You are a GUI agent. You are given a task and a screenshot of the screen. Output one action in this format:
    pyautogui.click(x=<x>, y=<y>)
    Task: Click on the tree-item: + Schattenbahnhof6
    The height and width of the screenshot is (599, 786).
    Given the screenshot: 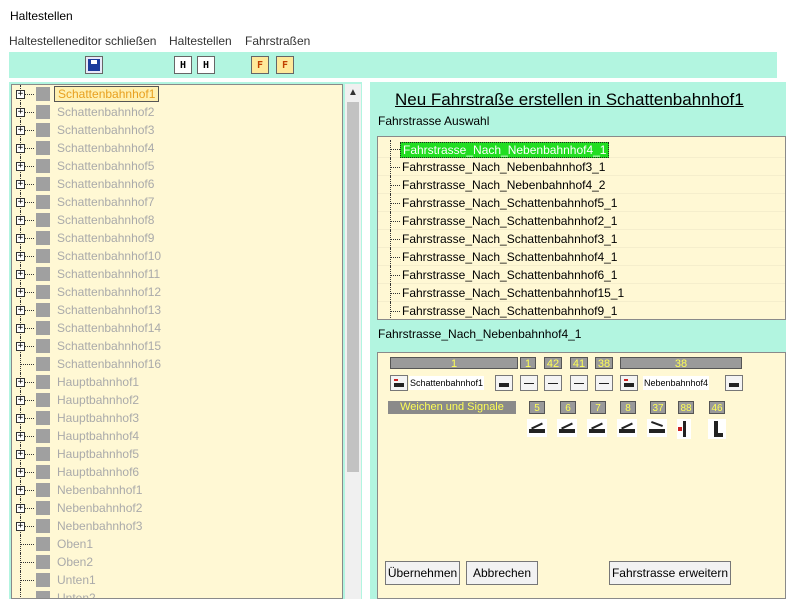 What is the action you would take?
    pyautogui.click(x=177, y=184)
    